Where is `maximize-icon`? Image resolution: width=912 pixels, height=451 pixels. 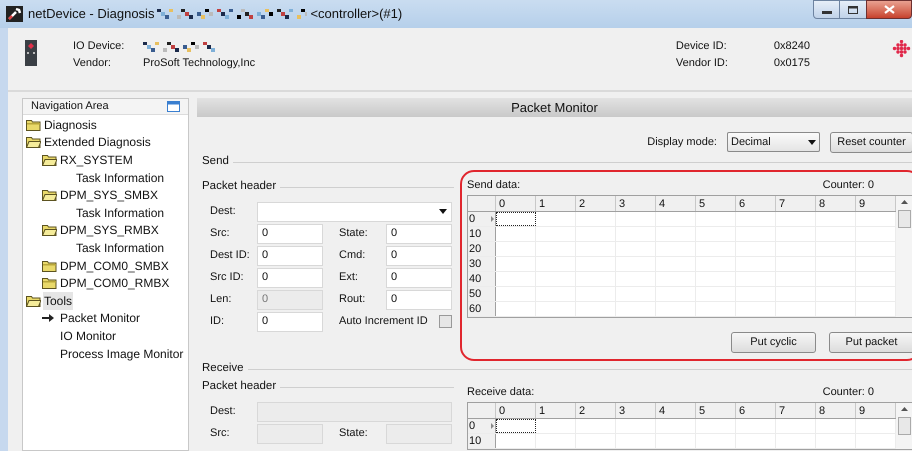
maximize-icon is located at coordinates (853, 10).